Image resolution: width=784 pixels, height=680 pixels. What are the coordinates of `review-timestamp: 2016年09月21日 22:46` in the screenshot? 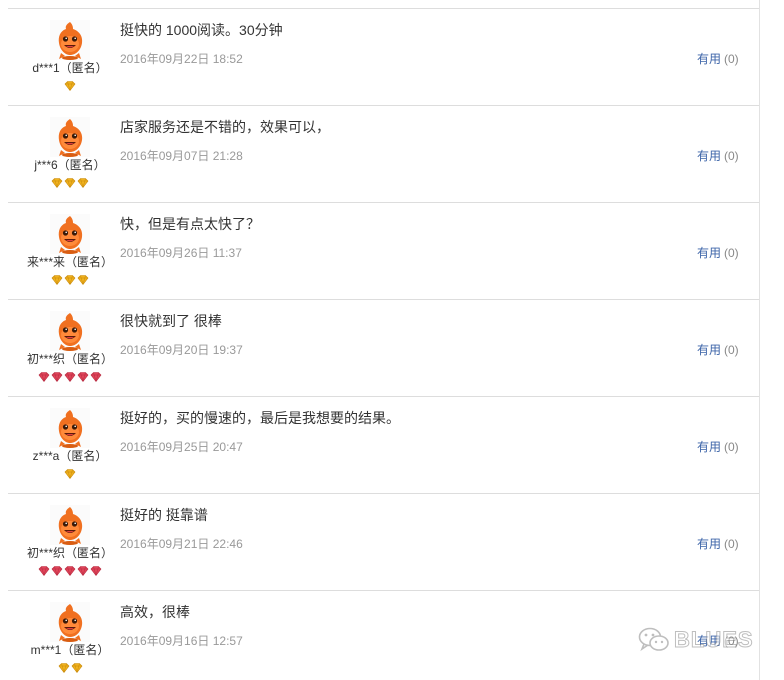 It's located at (181, 544).